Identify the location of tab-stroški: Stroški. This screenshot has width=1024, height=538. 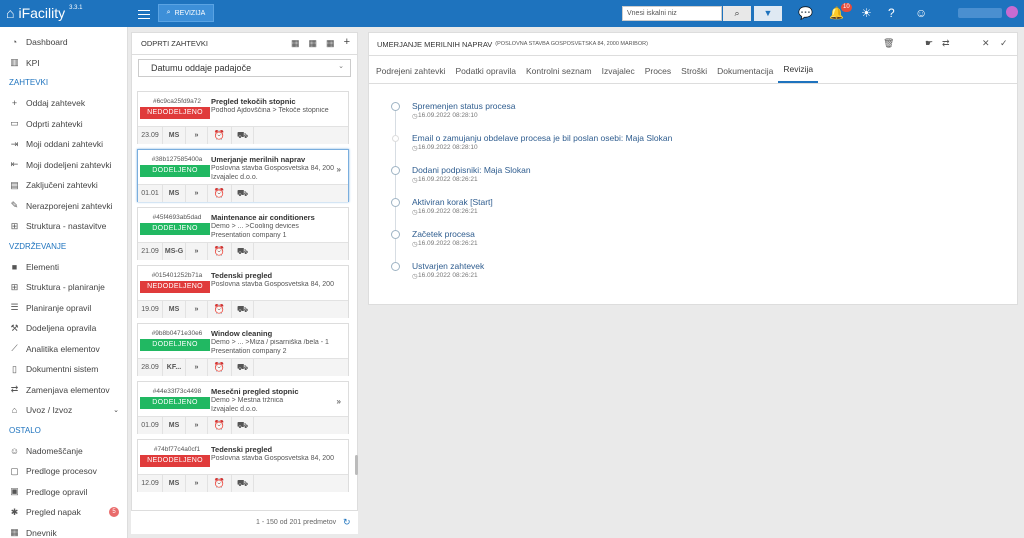
(694, 74).